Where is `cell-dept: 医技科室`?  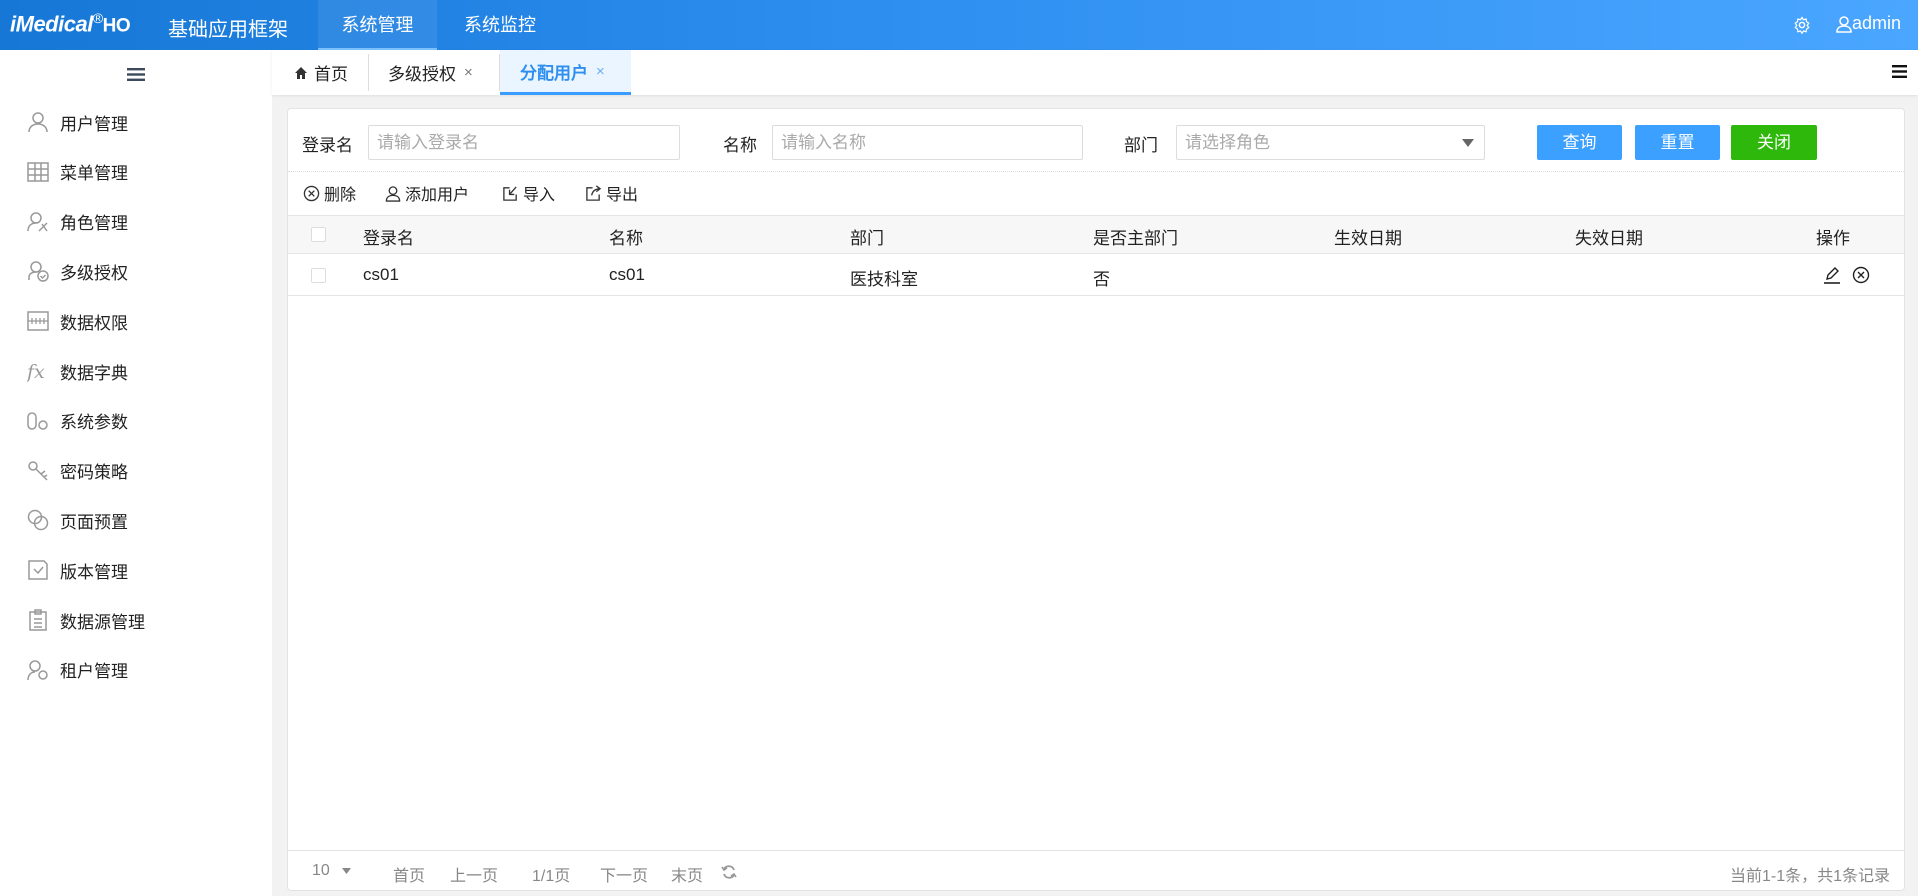 cell-dept: 医技科室 is located at coordinates (884, 279).